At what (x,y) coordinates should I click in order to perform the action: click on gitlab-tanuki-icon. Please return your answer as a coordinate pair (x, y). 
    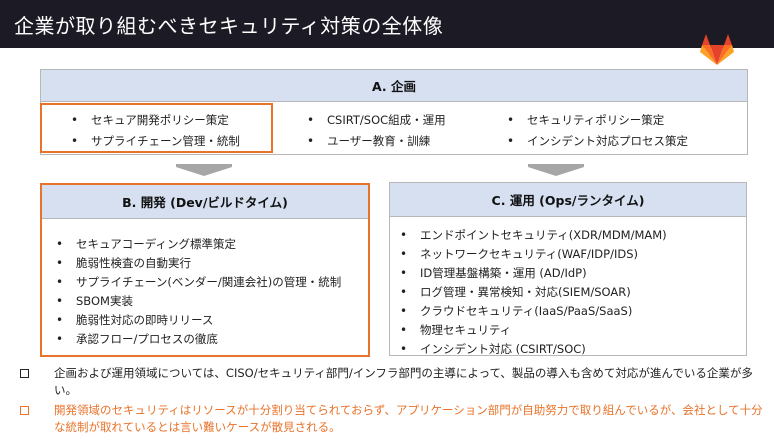
    Looking at the image, I should click on (717, 49).